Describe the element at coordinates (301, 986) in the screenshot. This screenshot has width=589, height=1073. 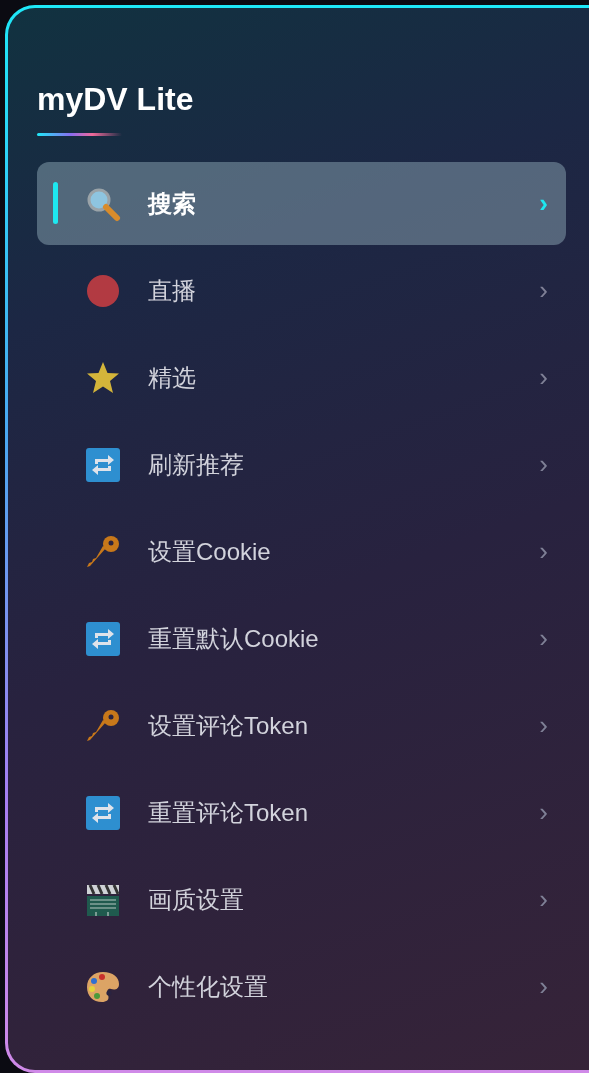
I see `menu-item: 个性化设置 ›` at that location.